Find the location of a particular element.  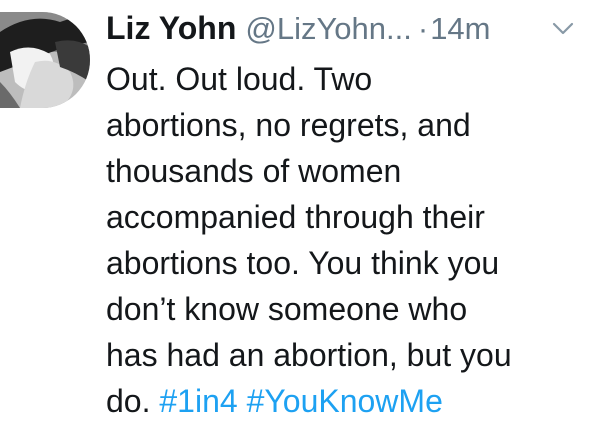

hashtag-link: #1in4 is located at coordinates (198, 401).